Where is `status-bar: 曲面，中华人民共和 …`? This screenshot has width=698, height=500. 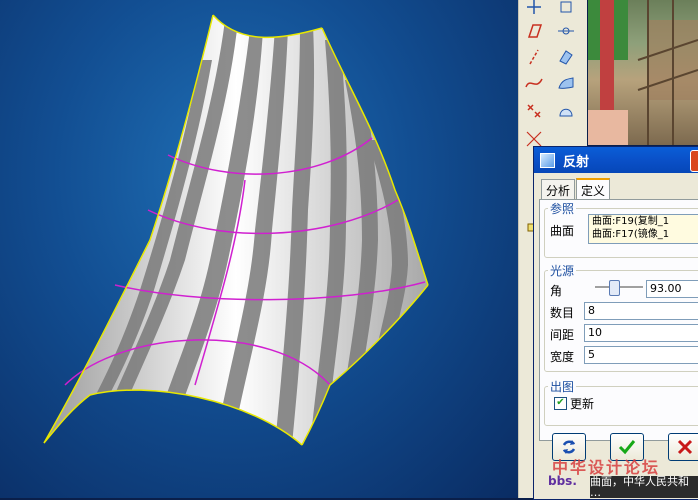
status-bar: 曲面，中华人民共和 … is located at coordinates (644, 487).